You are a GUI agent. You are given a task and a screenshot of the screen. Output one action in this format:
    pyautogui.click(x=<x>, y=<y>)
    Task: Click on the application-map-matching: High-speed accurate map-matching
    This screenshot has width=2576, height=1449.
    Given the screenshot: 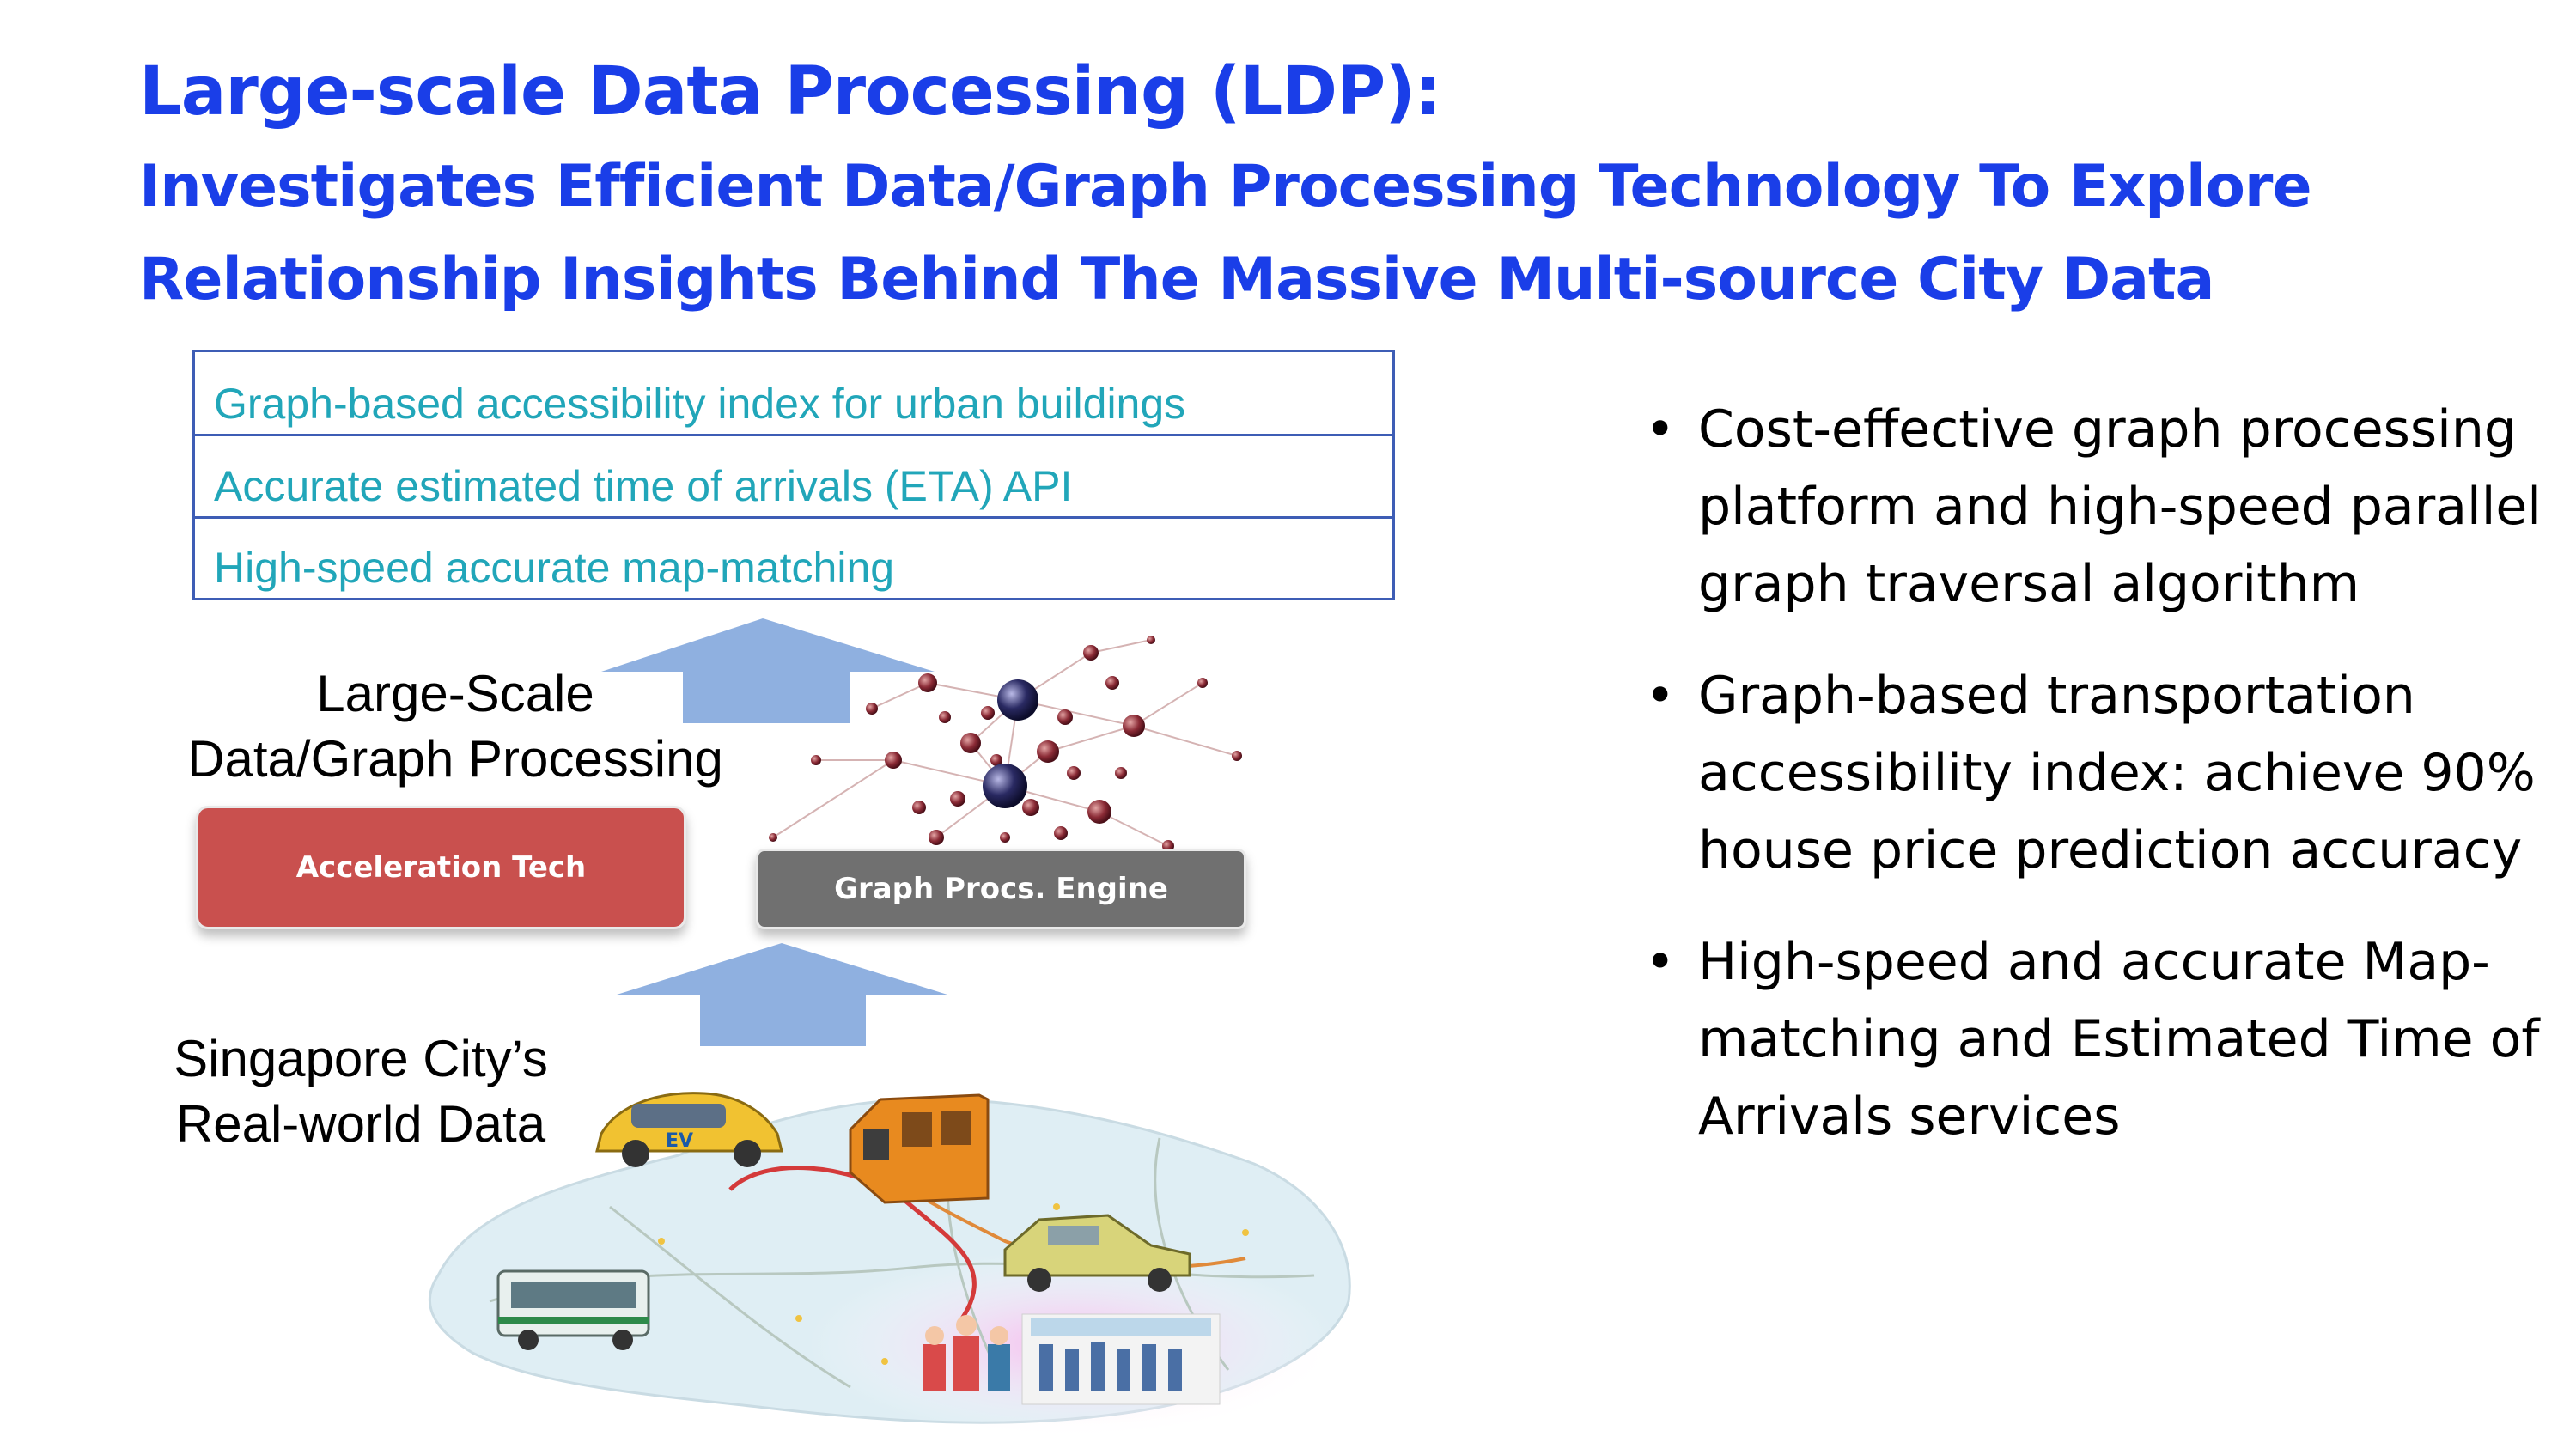 What is the action you would take?
    pyautogui.click(x=793, y=556)
    